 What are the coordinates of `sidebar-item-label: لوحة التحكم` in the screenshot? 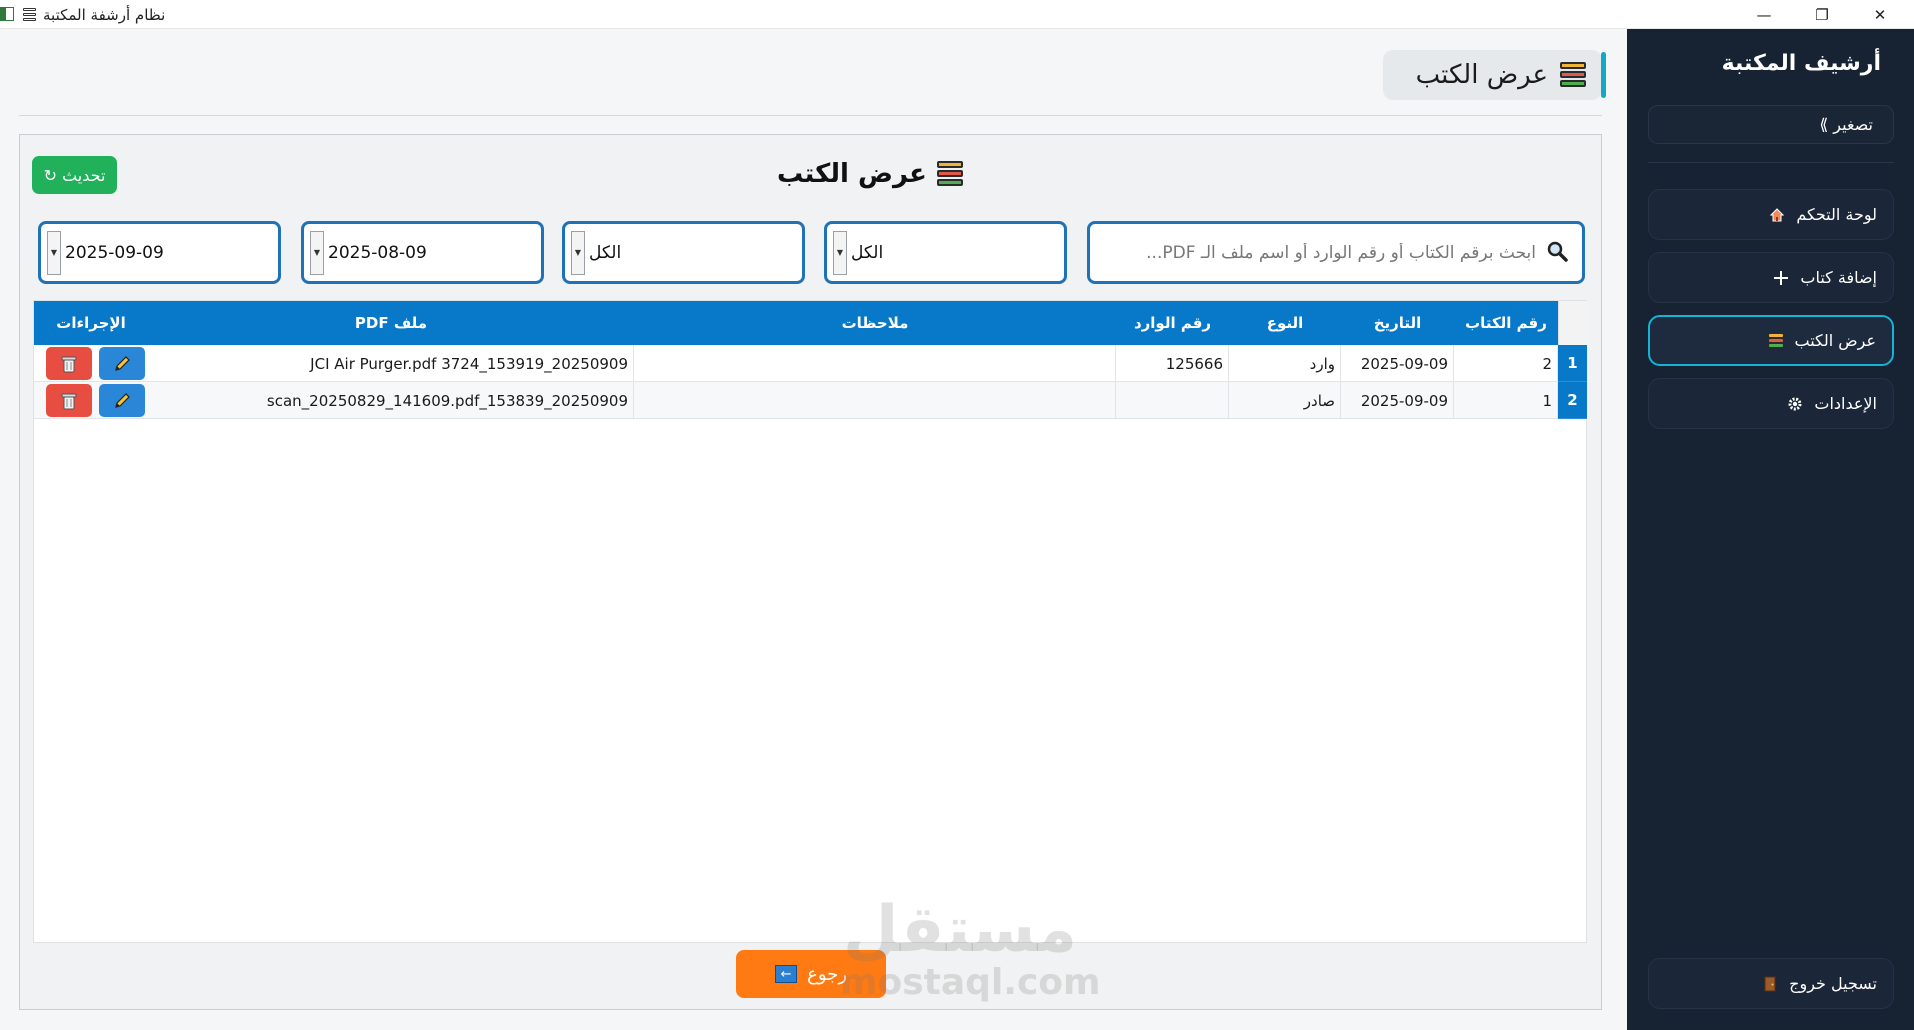 It's located at (1836, 214).